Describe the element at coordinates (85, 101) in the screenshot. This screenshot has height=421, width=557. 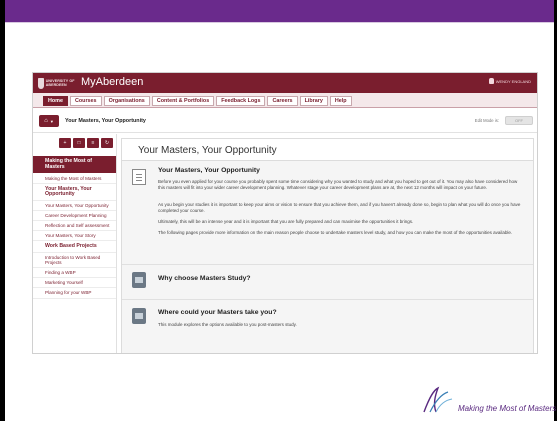
I see `nav-tab-courses: Courses` at that location.